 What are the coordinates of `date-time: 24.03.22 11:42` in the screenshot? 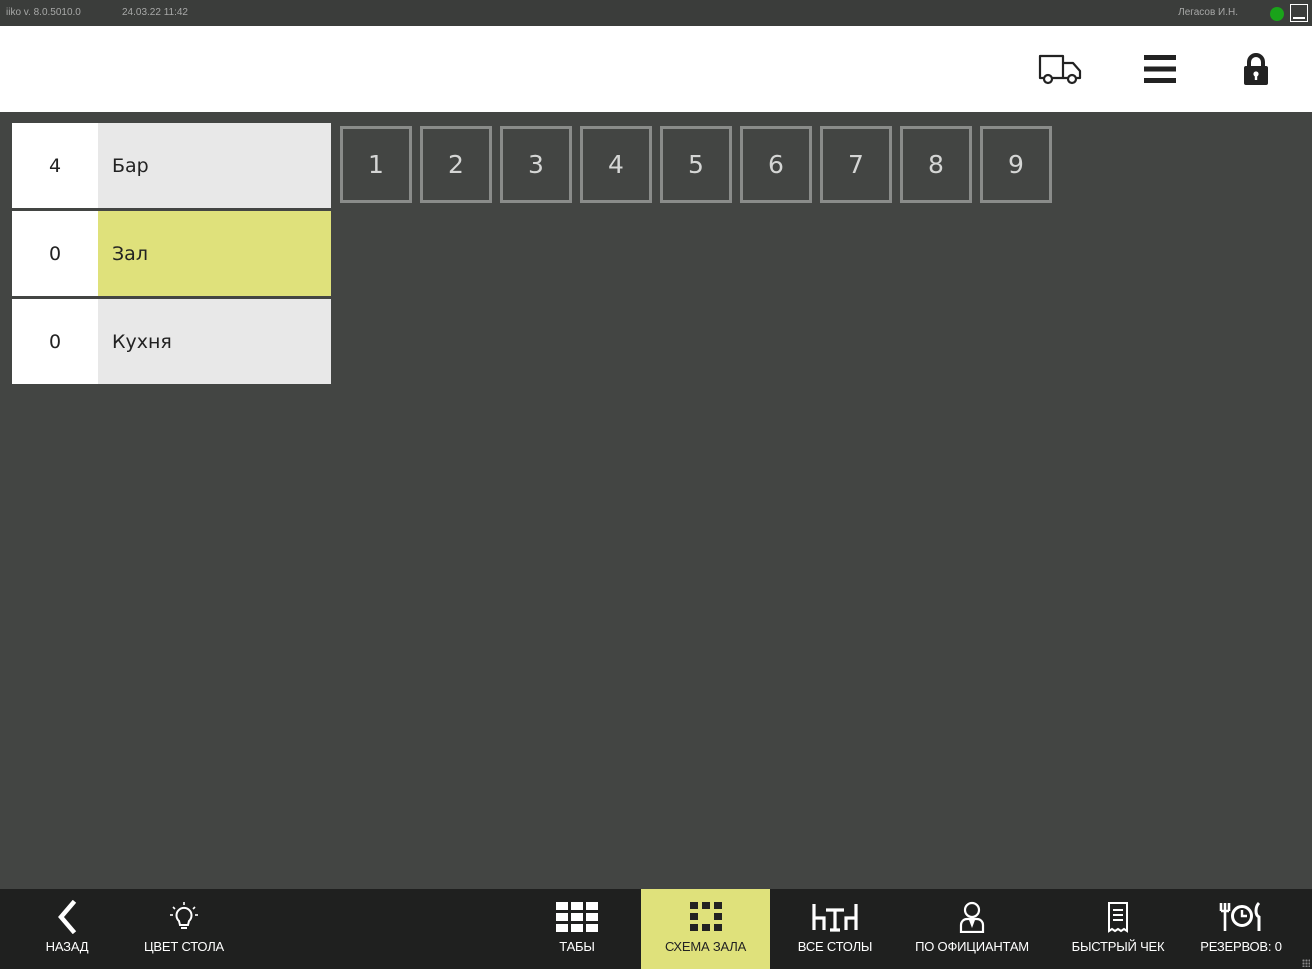 It's located at (155, 12).